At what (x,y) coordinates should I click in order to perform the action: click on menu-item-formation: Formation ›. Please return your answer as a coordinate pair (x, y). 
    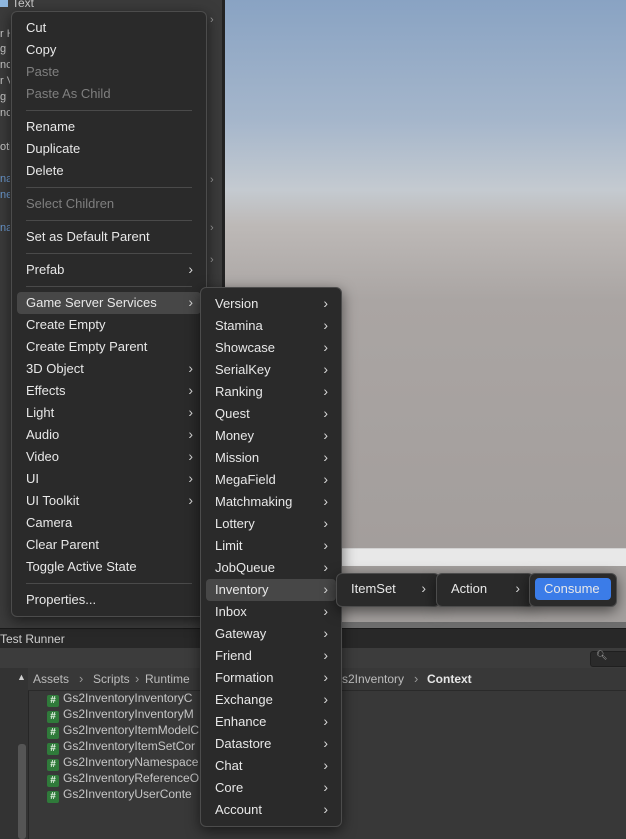
    Looking at the image, I should click on (271, 678).